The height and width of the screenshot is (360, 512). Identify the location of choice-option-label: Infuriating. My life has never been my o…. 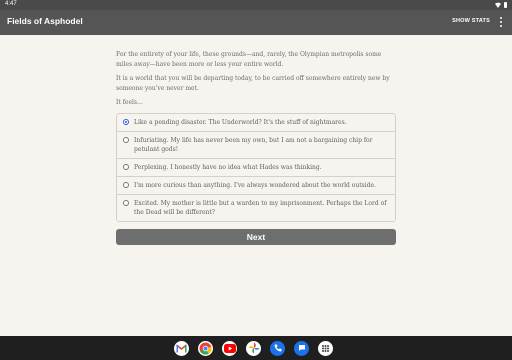
(253, 144).